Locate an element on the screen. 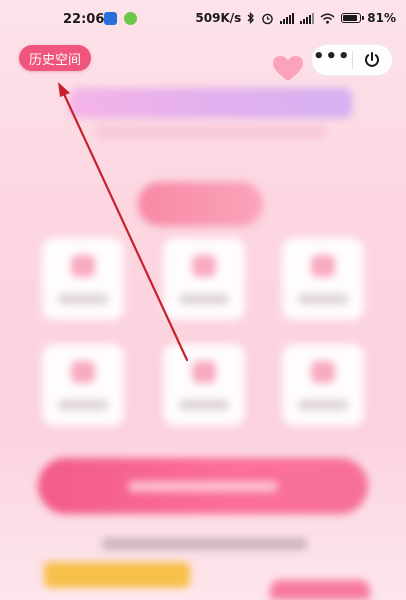 The image size is (406, 600). wifi-icon is located at coordinates (327, 18).